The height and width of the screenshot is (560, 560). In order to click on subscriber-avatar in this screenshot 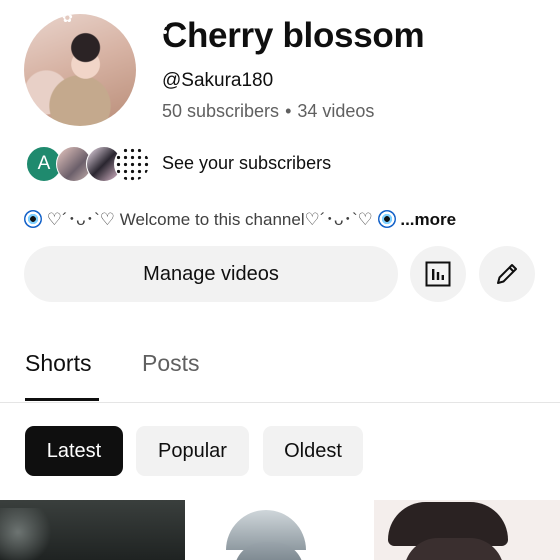, I will do `click(132, 164)`.